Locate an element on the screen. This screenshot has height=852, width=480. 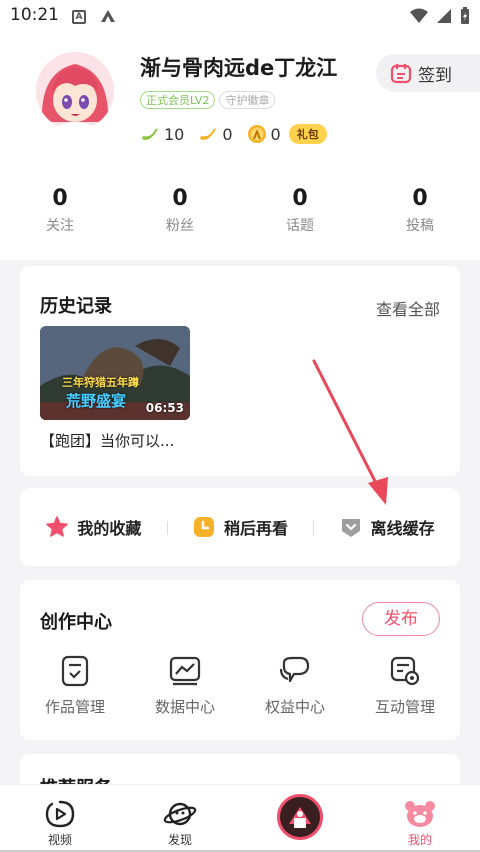
offline-cache-label: 离线缓存 is located at coordinates (402, 528).